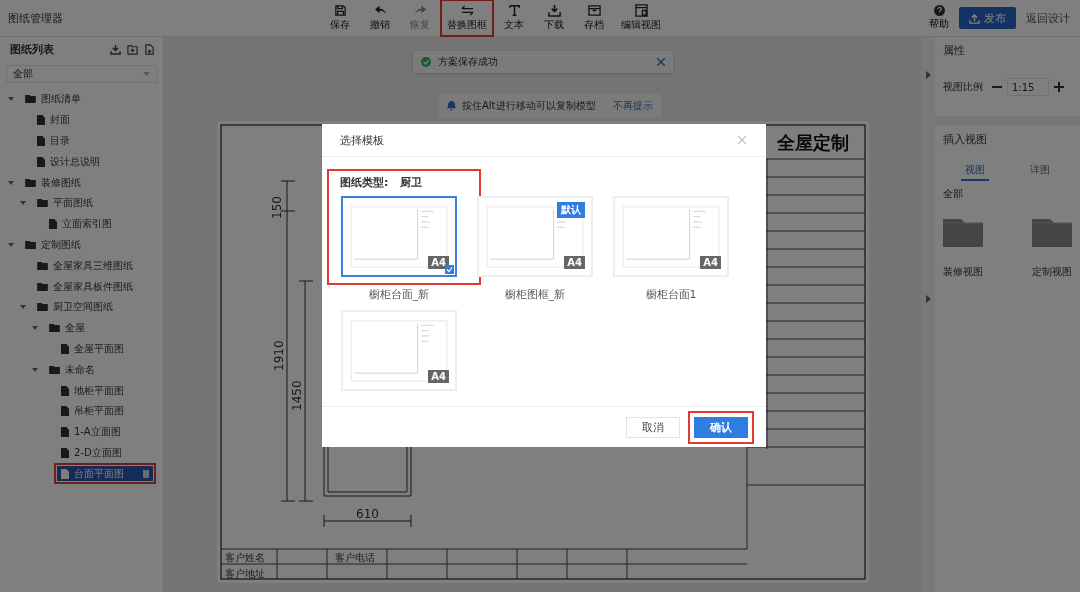 The height and width of the screenshot is (592, 1080). I want to click on toolbar-button: 存档, so click(594, 18).